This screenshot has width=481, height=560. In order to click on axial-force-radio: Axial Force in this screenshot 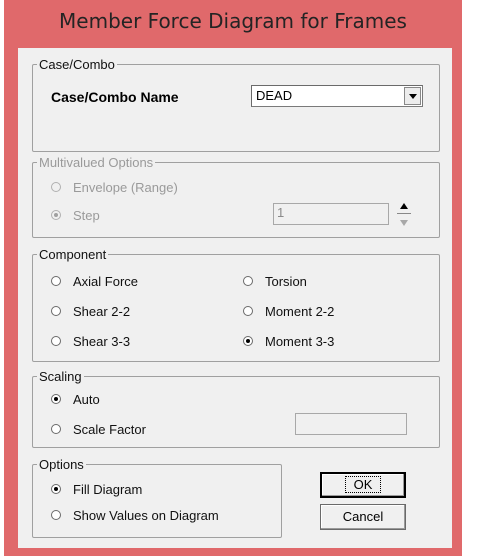, I will do `click(94, 281)`.